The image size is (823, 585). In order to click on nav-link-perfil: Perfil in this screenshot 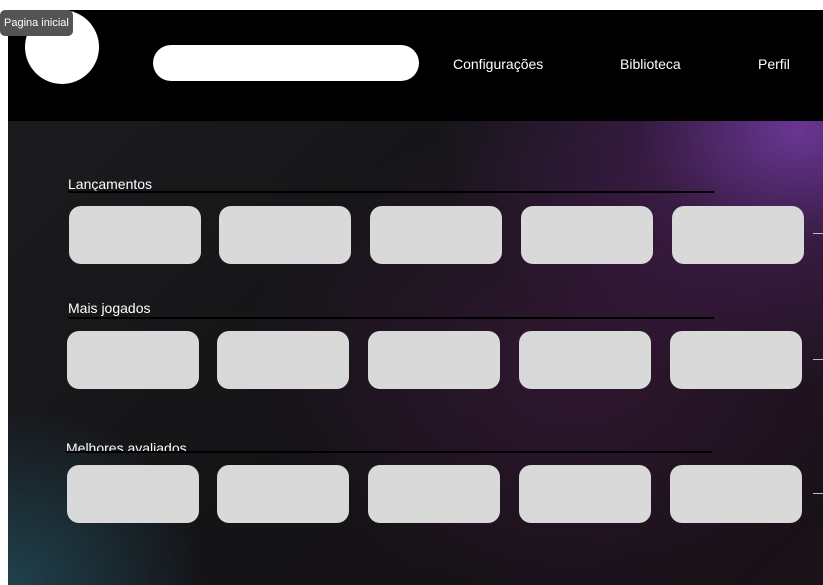, I will do `click(774, 64)`.